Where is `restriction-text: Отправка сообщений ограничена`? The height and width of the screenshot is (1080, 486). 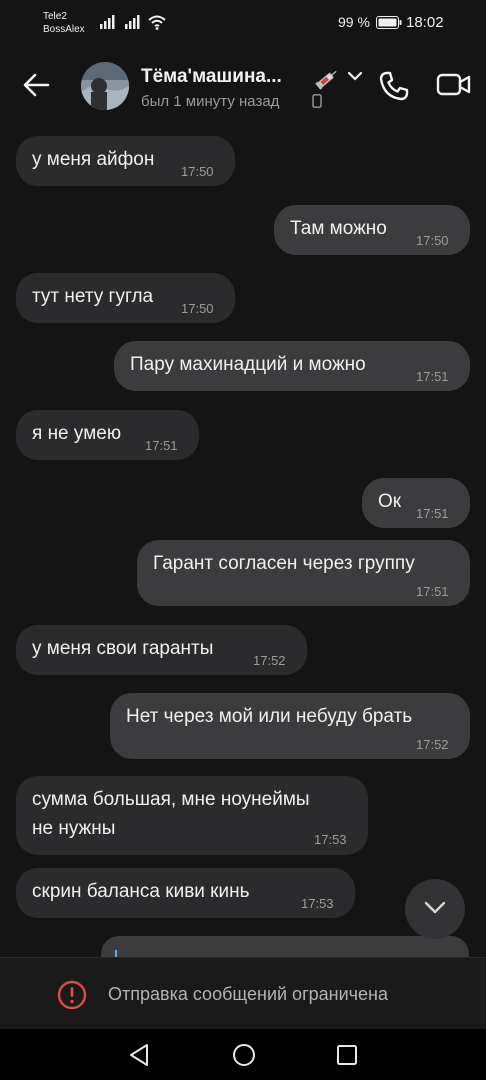 restriction-text: Отправка сообщений ограничена is located at coordinates (248, 994).